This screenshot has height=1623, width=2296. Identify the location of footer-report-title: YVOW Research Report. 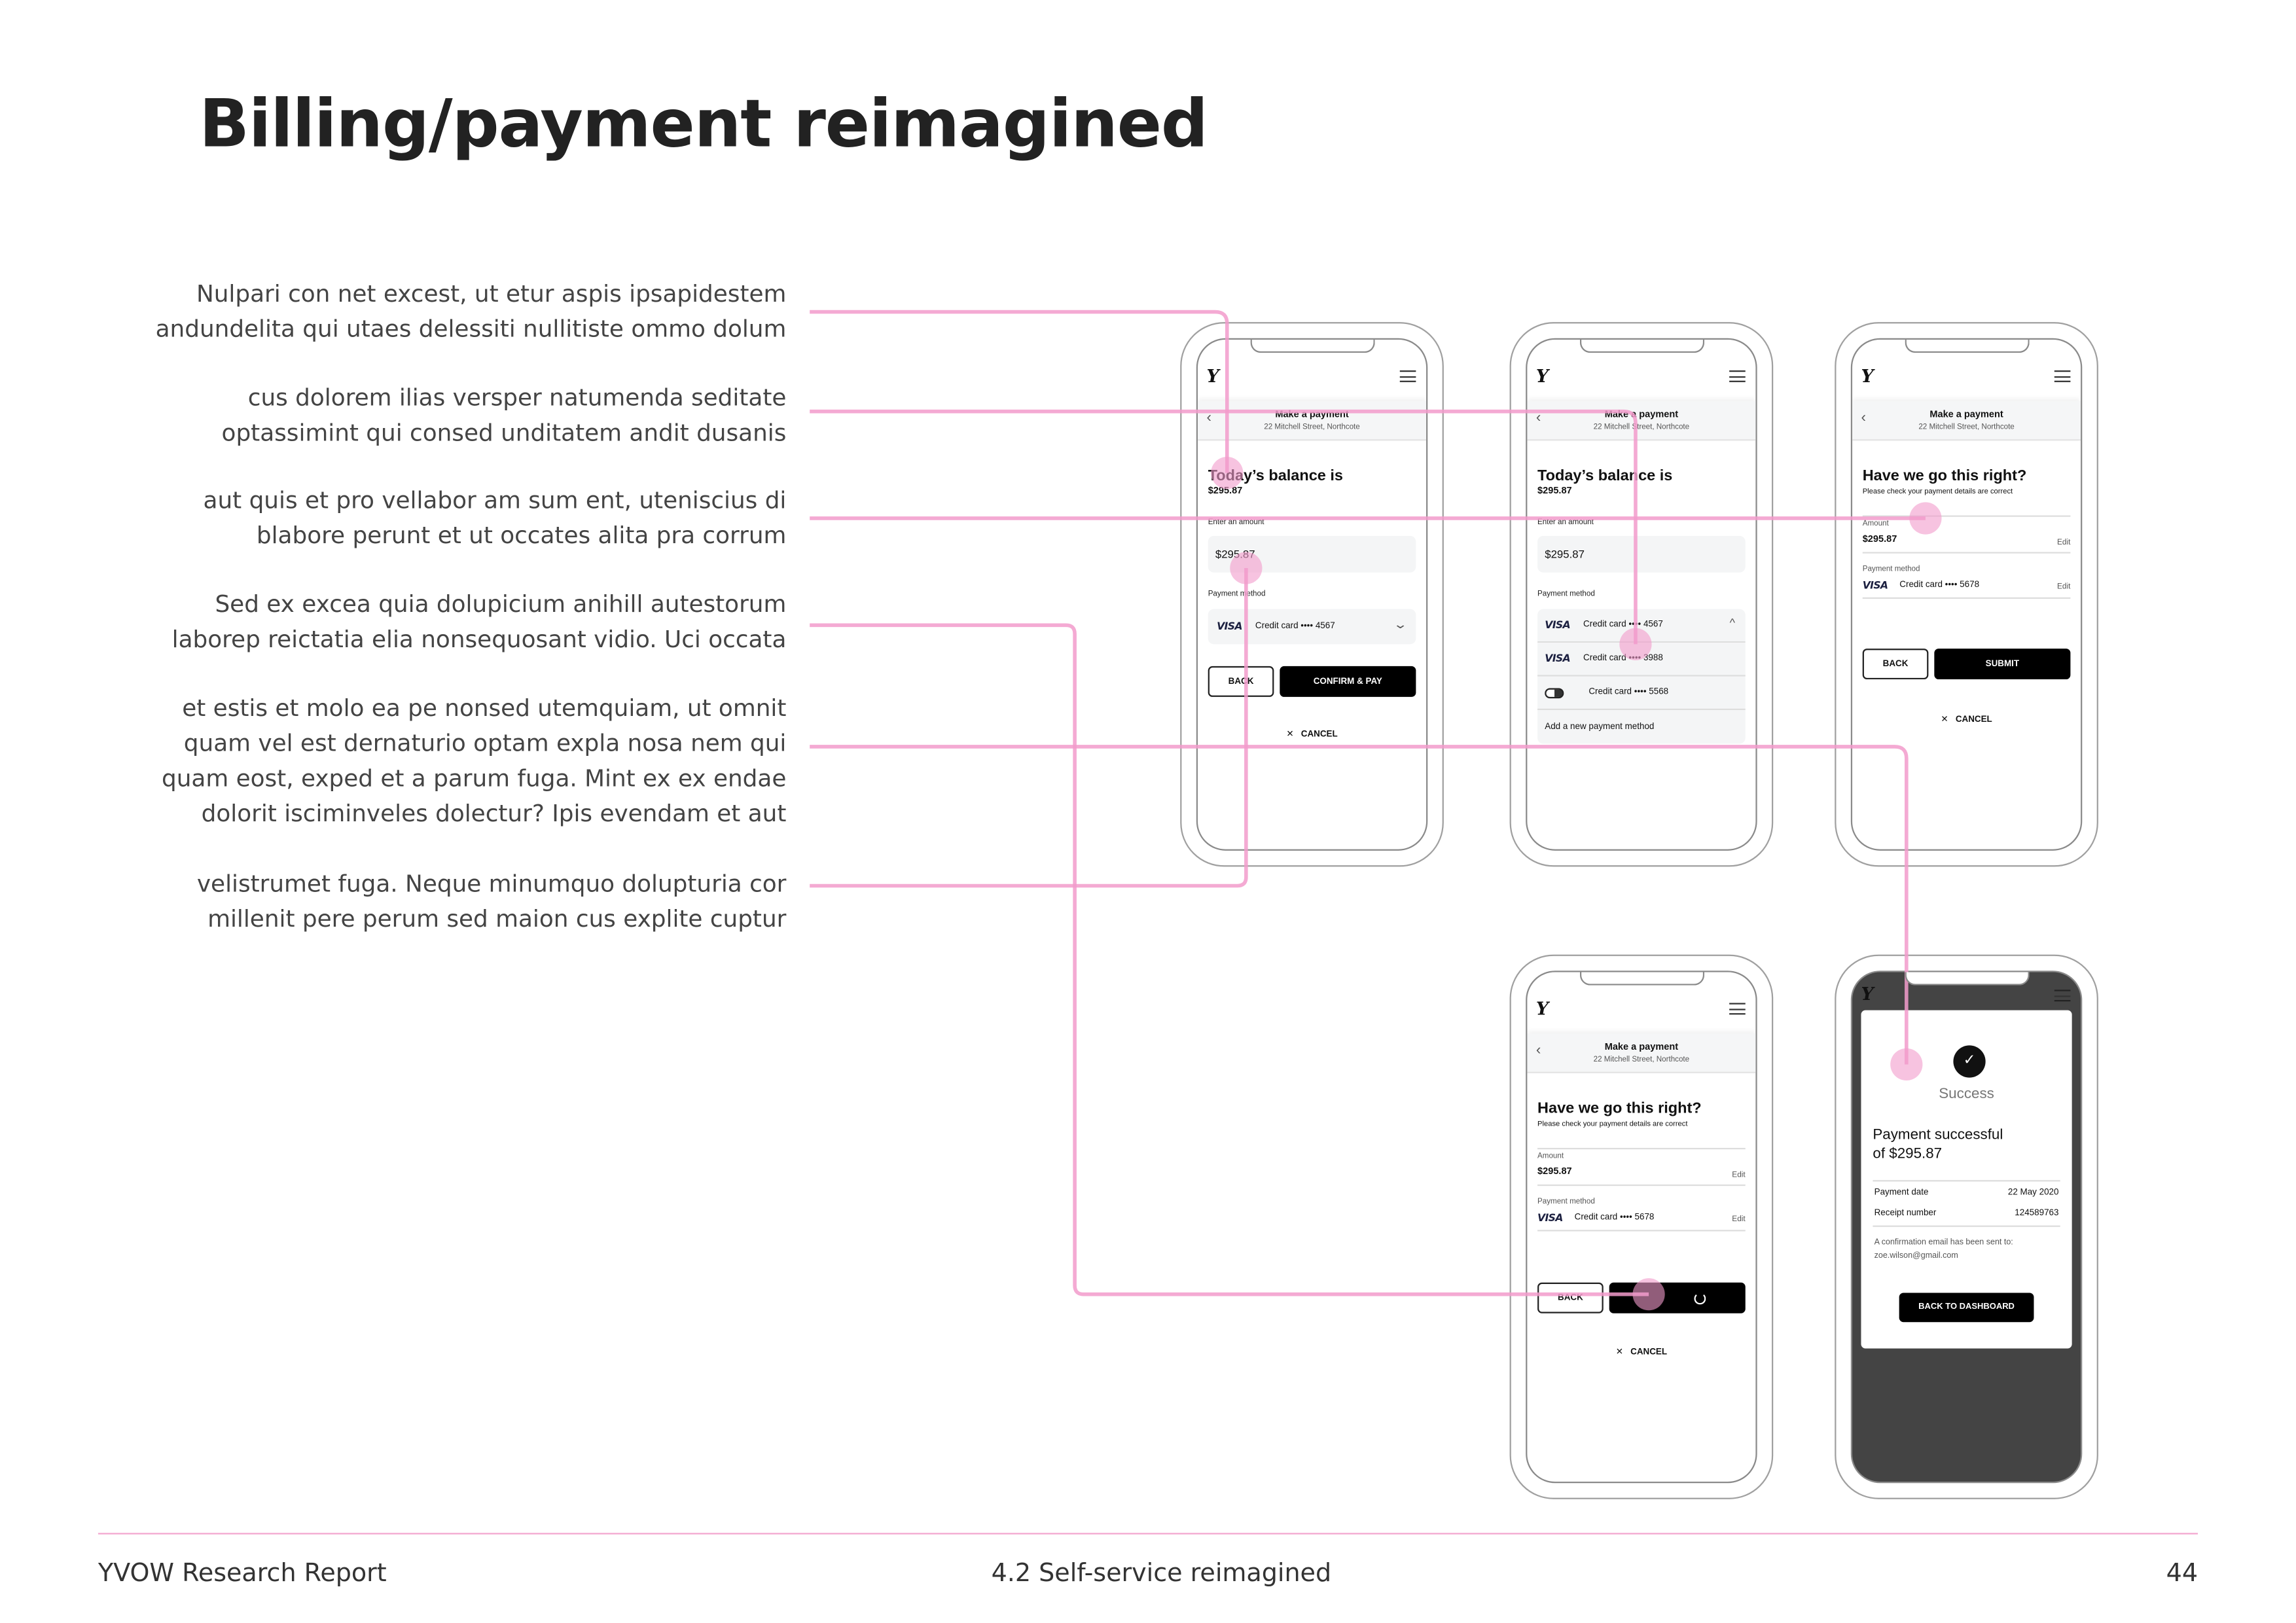
(242, 1574).